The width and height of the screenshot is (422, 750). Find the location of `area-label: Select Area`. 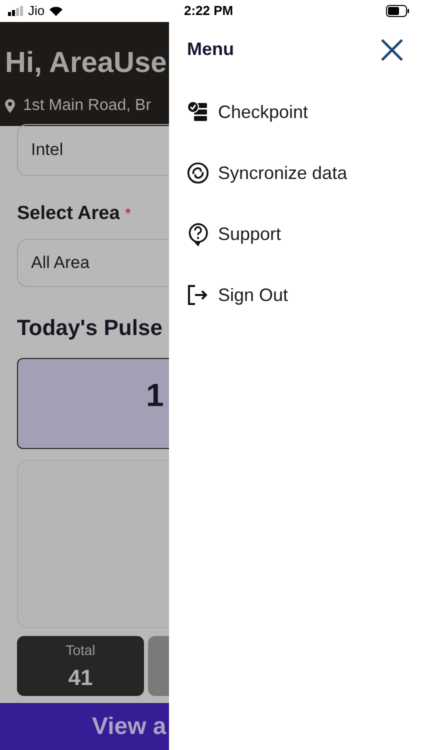

area-label: Select Area is located at coordinates (68, 214).